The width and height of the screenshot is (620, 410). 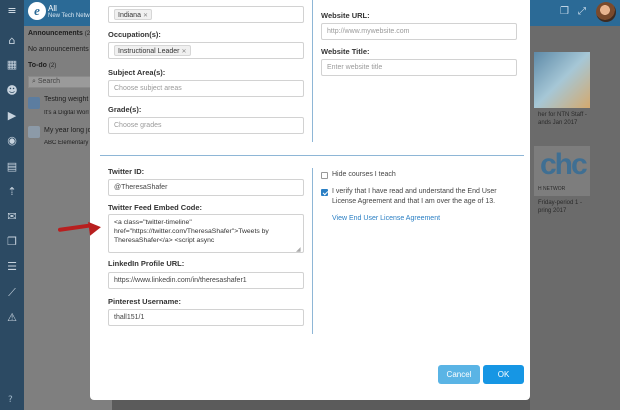 What do you see at coordinates (364, 174) in the screenshot?
I see `hide-courses-label: Hide courses I teach` at bounding box center [364, 174].